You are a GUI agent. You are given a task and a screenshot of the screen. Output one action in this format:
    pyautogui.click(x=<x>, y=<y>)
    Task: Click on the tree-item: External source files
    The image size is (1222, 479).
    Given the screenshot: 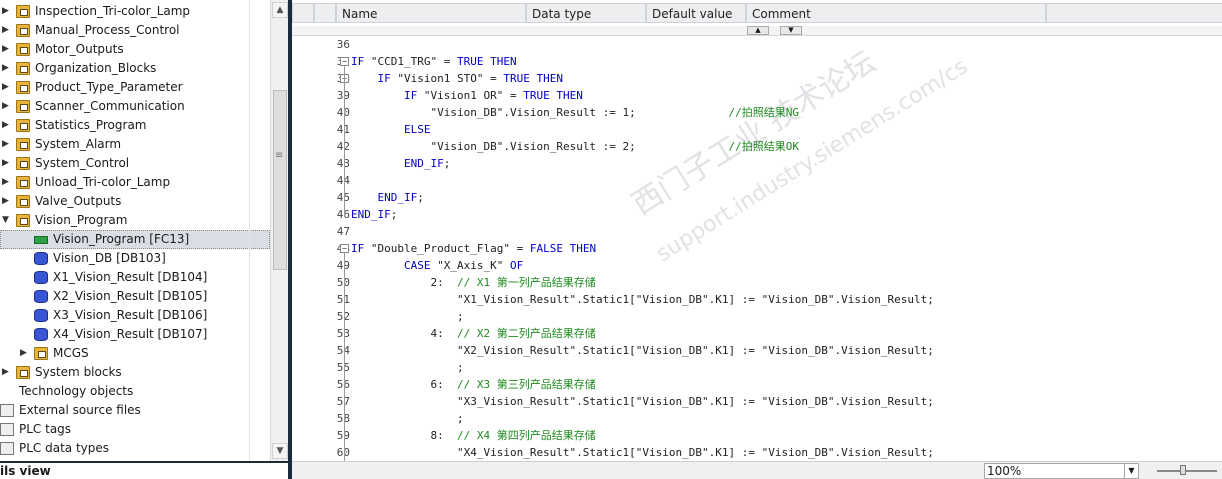 What is the action you would take?
    pyautogui.click(x=135, y=410)
    